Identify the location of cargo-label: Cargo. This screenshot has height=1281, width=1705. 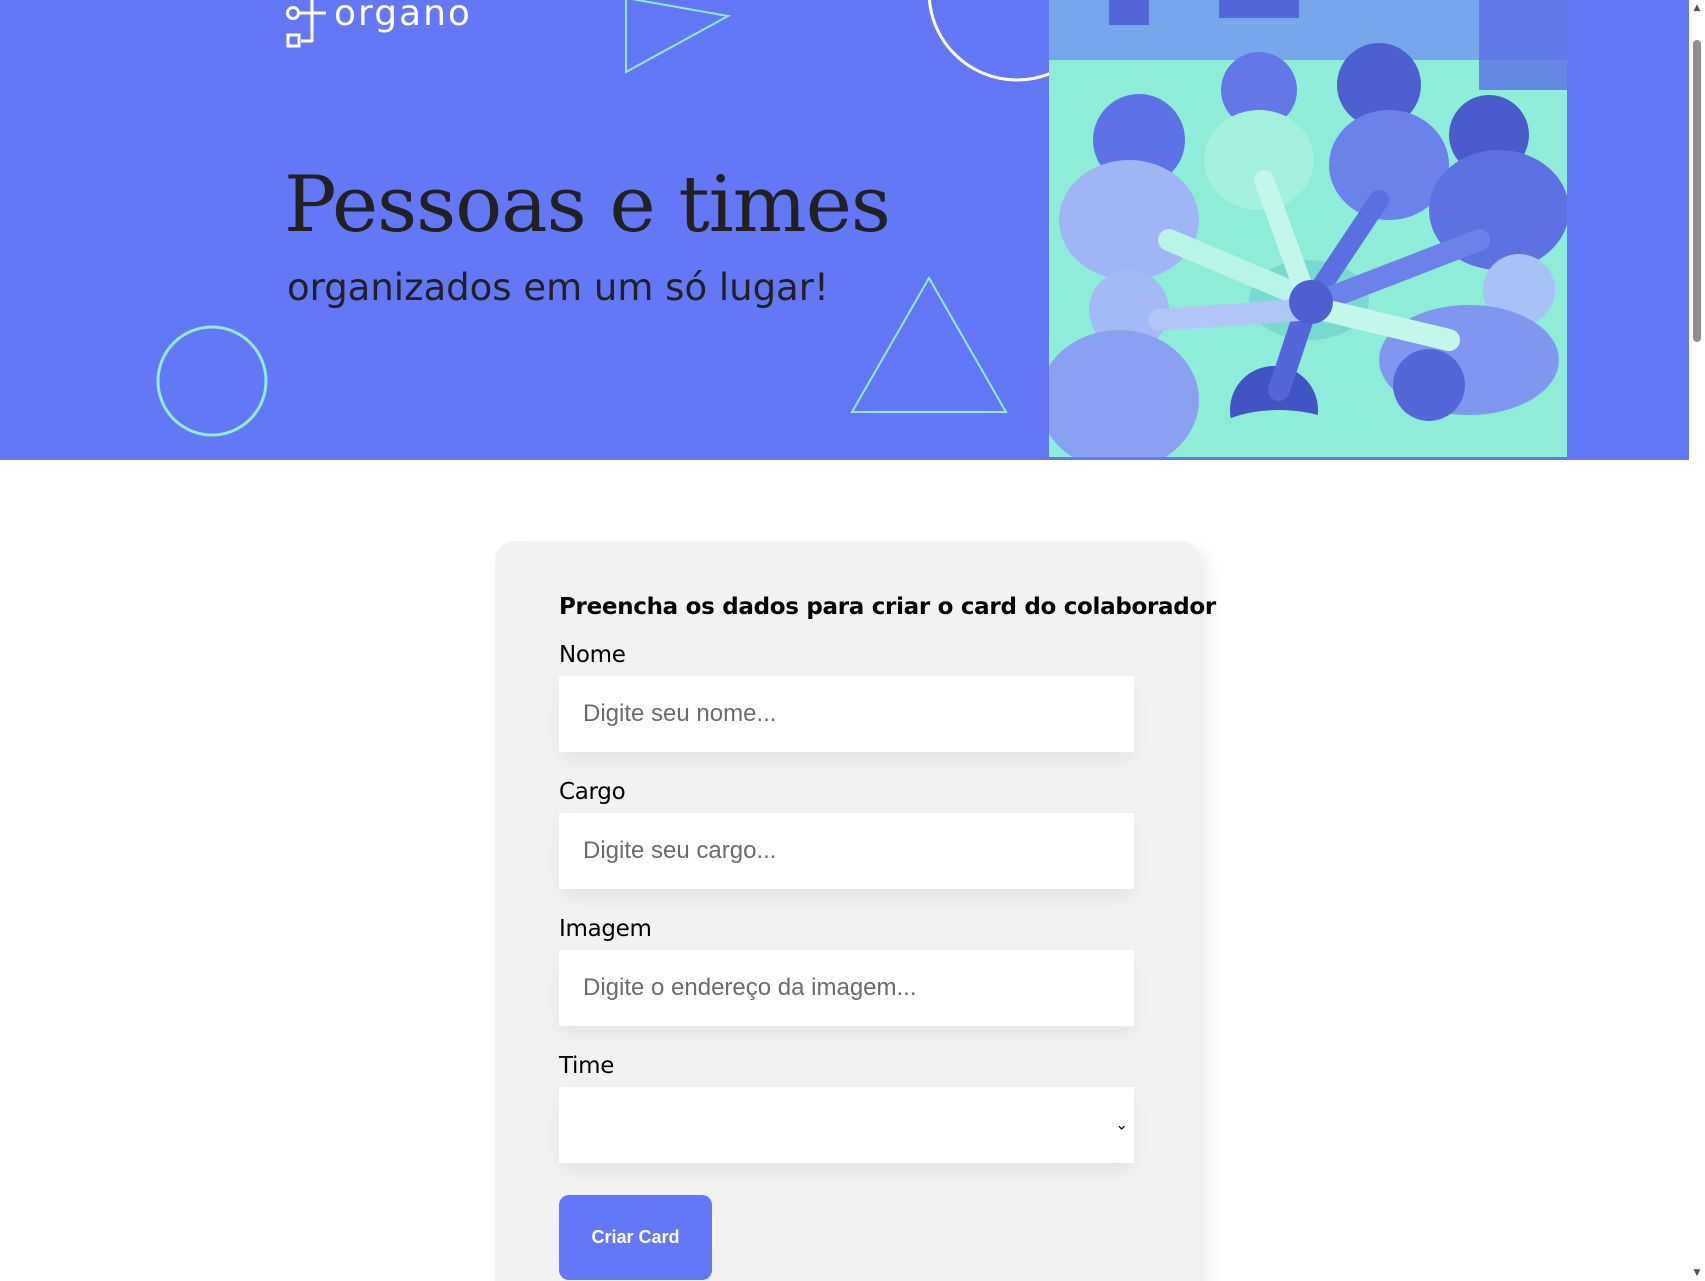
(592, 792).